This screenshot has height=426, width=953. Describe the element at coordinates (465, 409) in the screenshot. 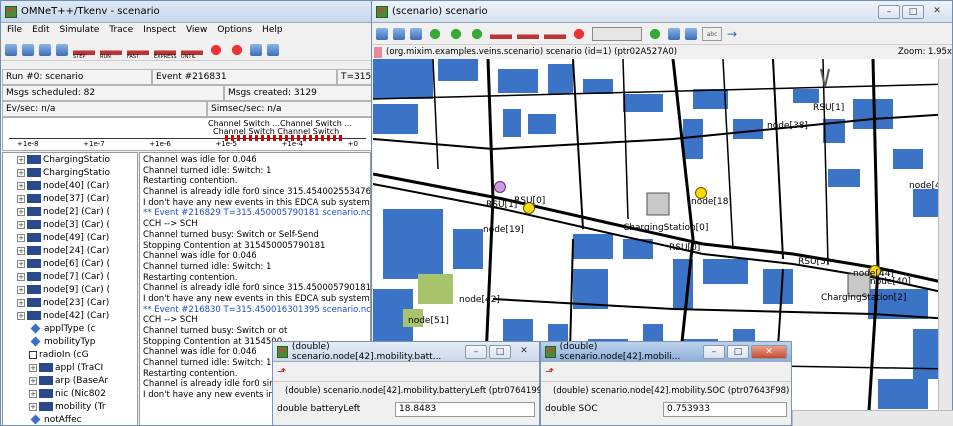

I see `battery-value-input: 18.8483` at that location.